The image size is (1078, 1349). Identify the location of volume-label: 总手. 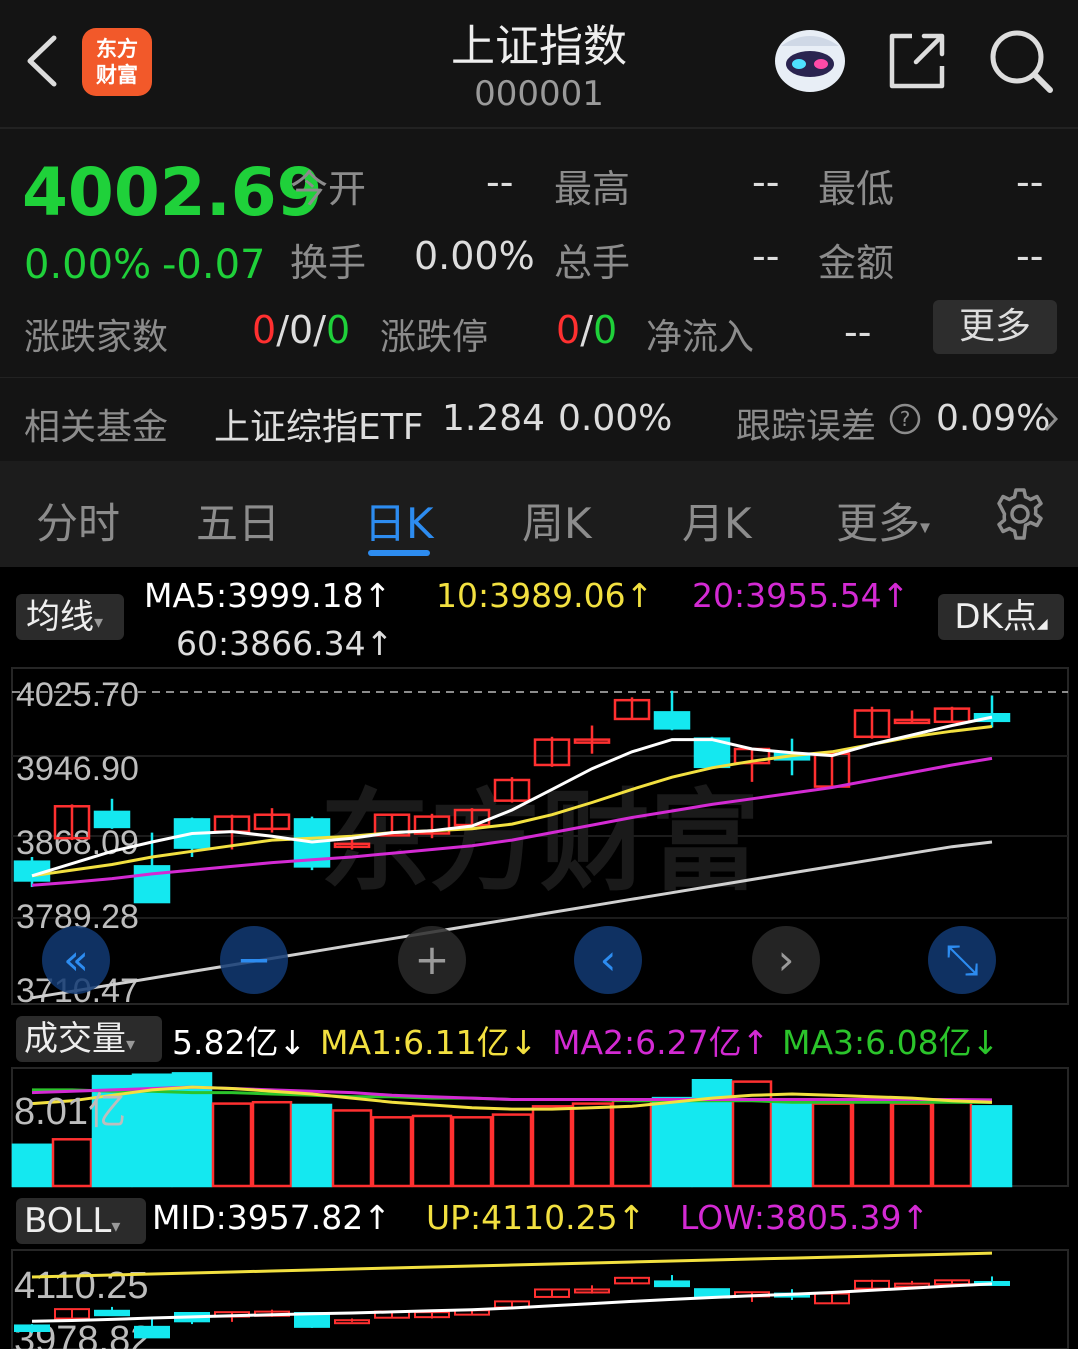
(592, 263).